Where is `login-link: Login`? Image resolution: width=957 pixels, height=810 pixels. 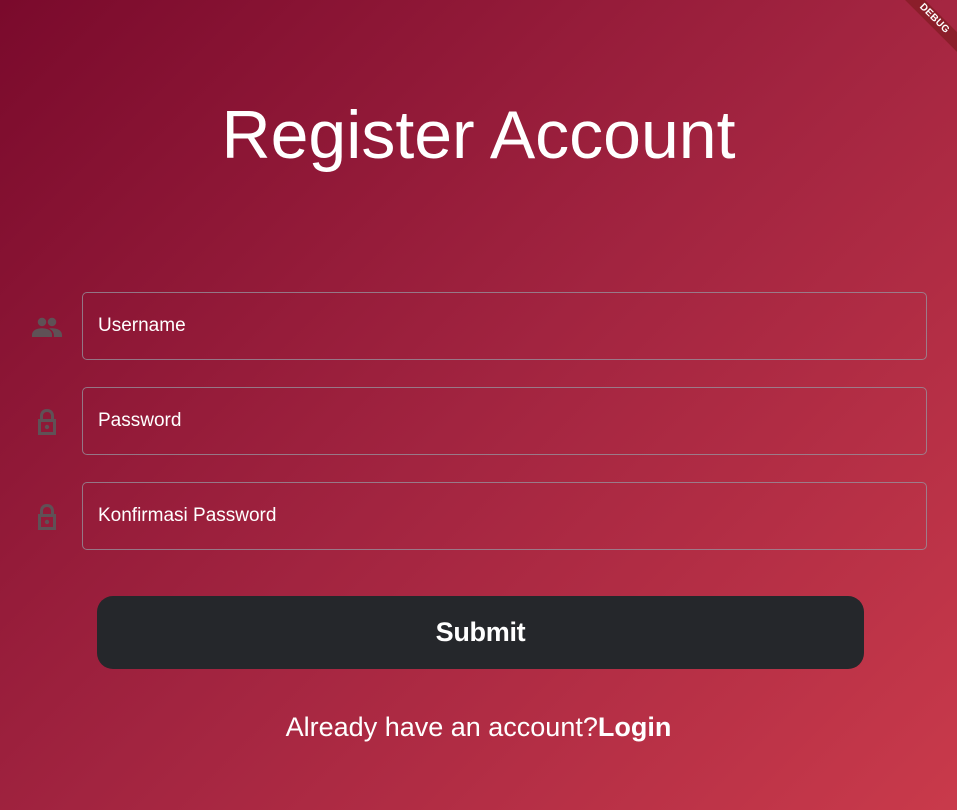
login-link: Login is located at coordinates (634, 727).